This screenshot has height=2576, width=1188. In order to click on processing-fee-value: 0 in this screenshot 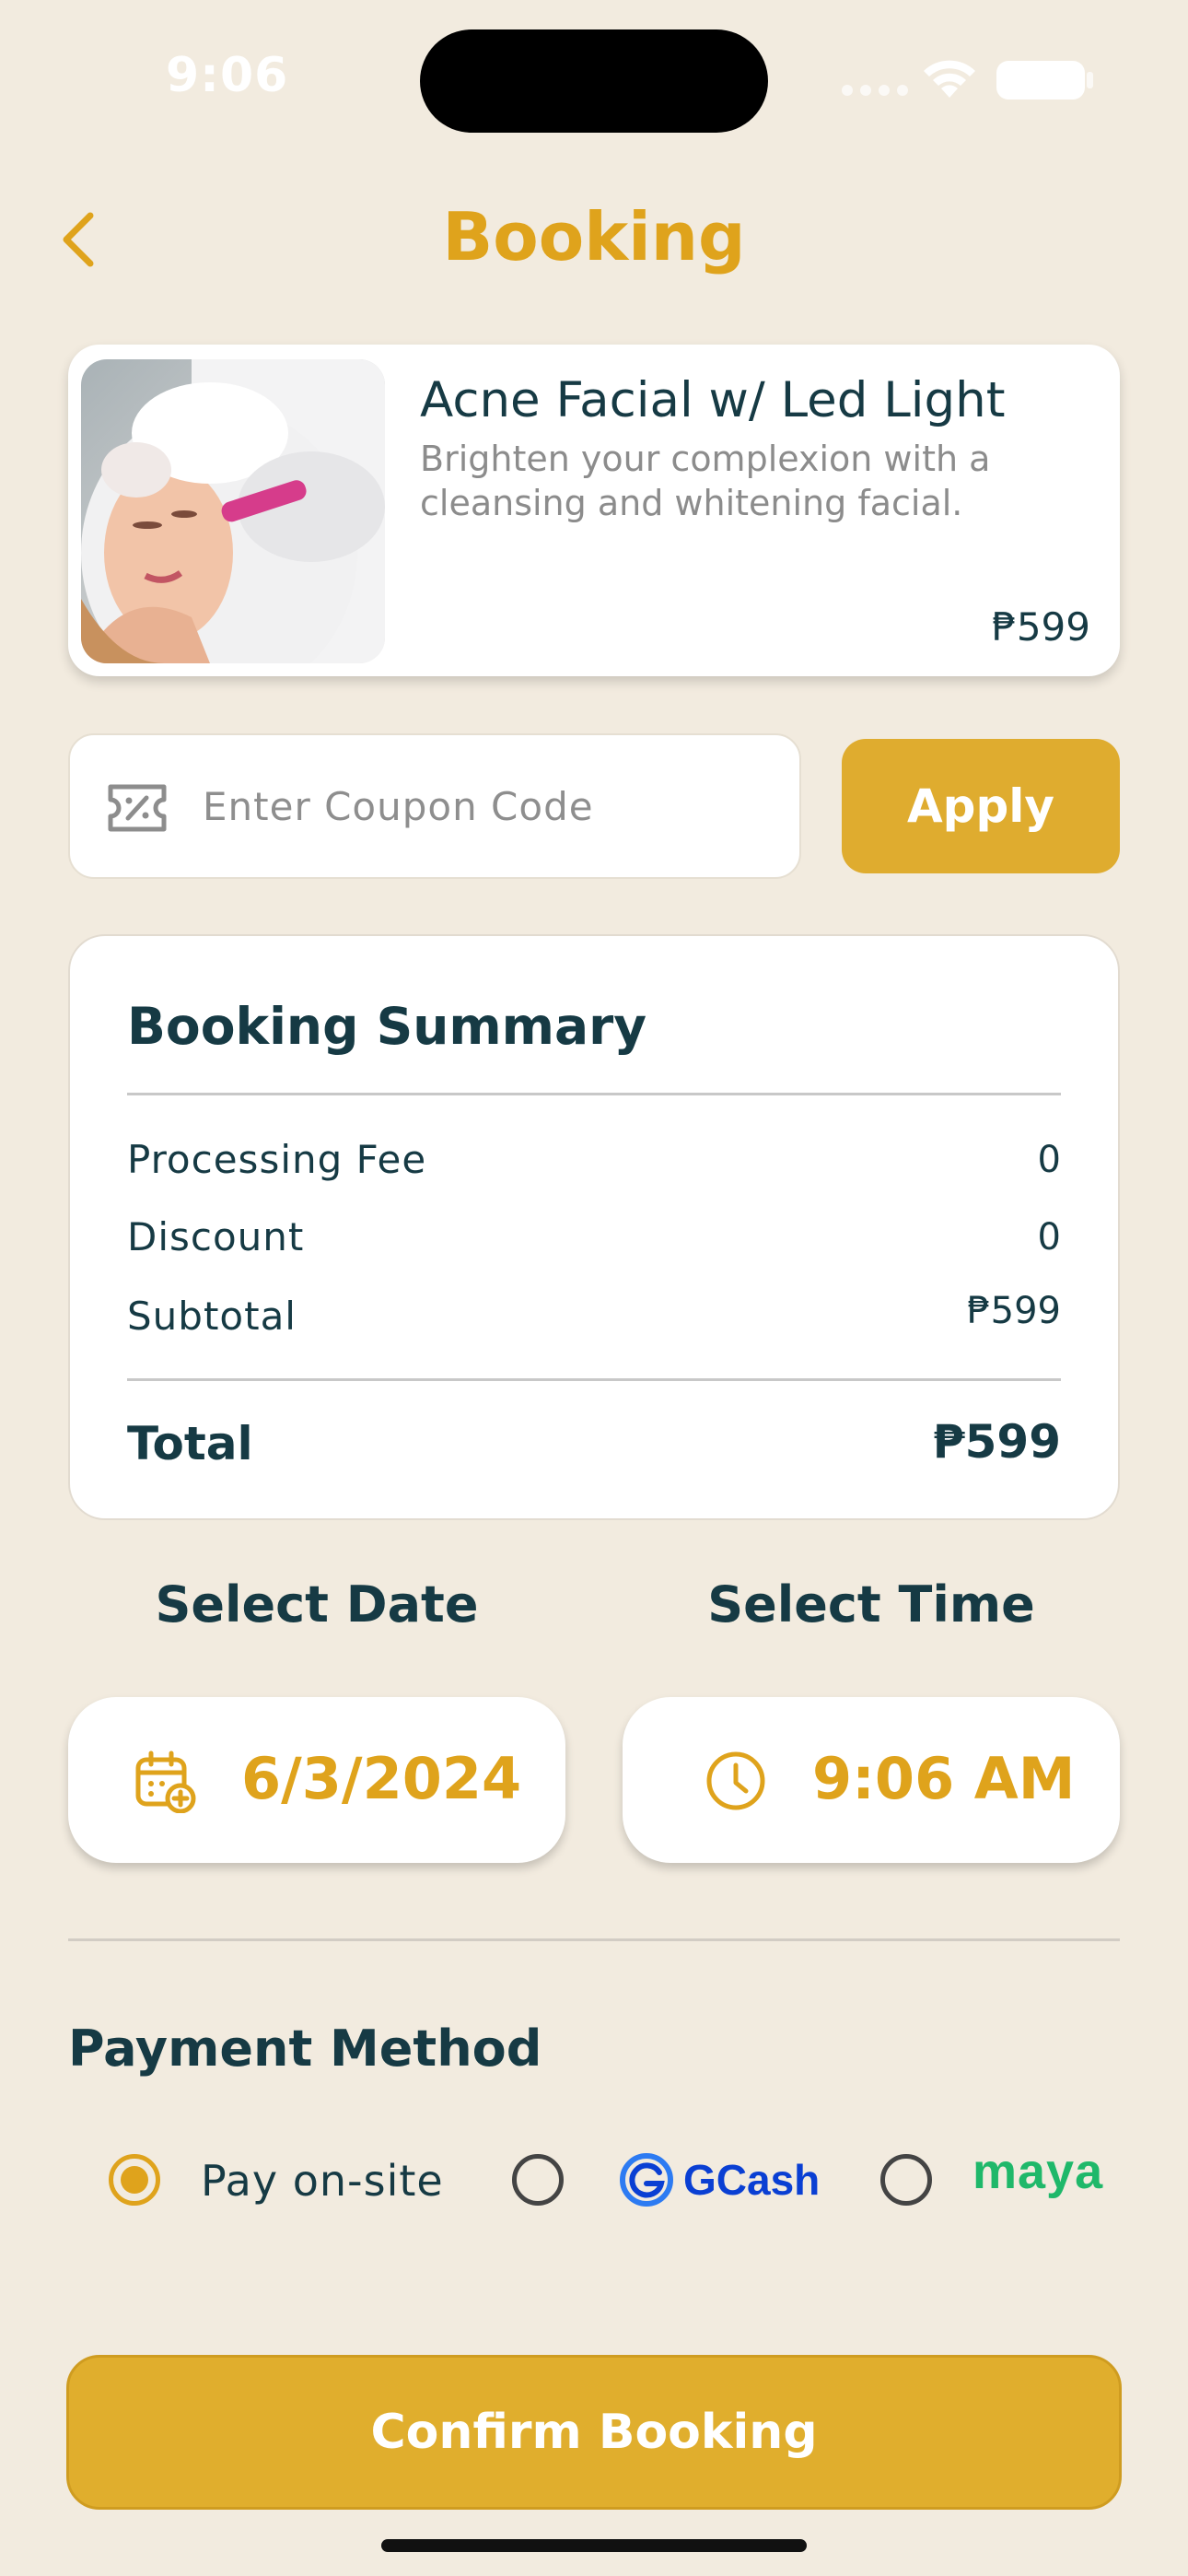, I will do `click(1049, 1160)`.